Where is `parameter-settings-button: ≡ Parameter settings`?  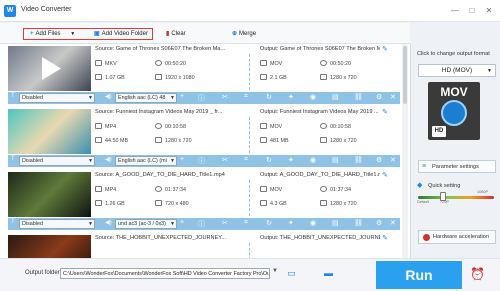 parameter-settings-button: ≡ Parameter settings is located at coordinates (457, 166).